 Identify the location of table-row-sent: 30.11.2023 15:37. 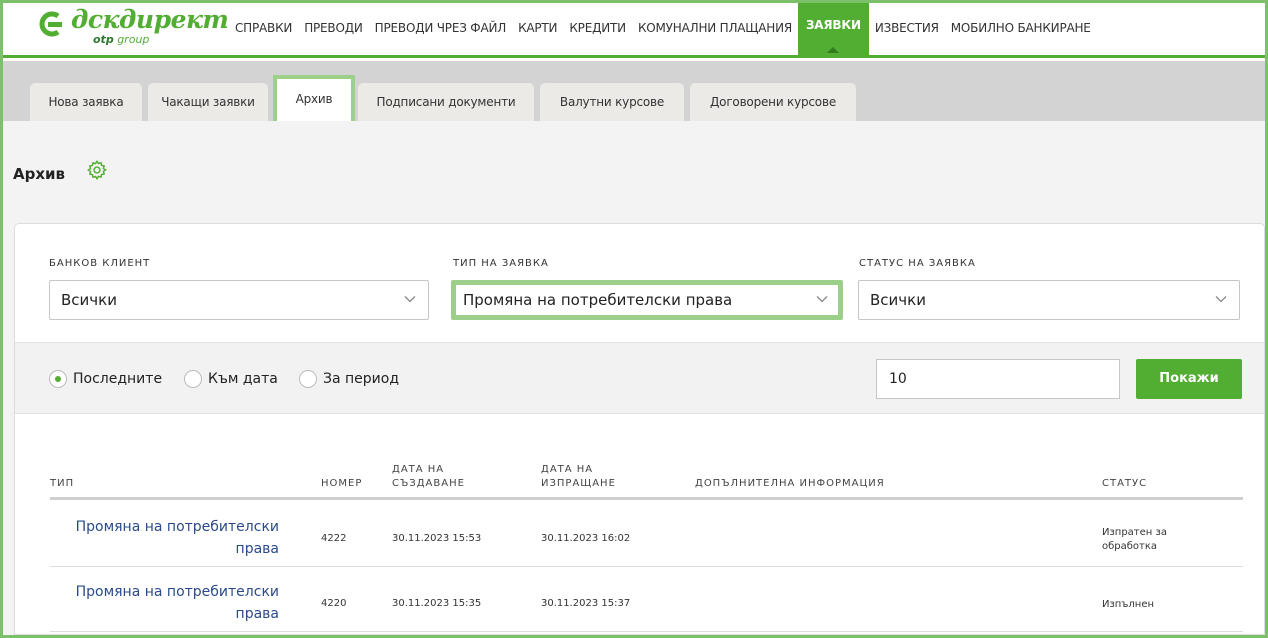
(586, 603).